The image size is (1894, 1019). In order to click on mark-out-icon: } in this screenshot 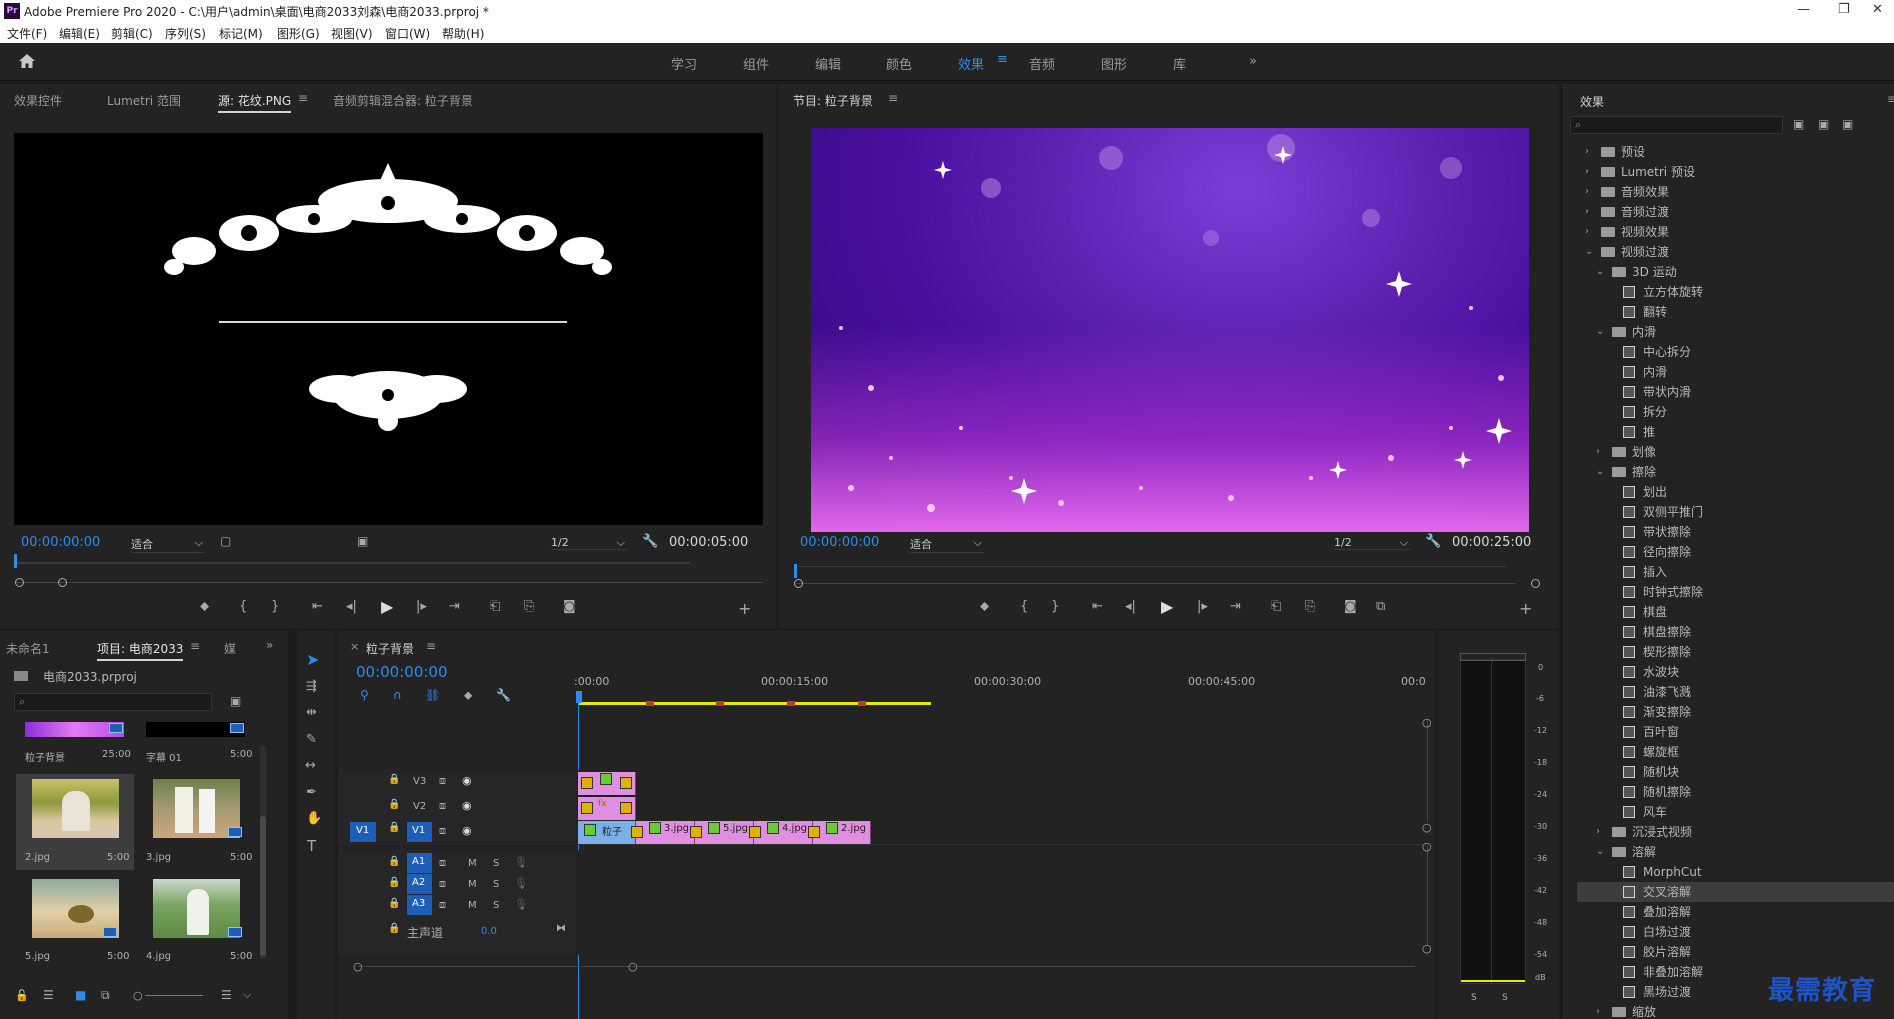, I will do `click(275, 606)`.